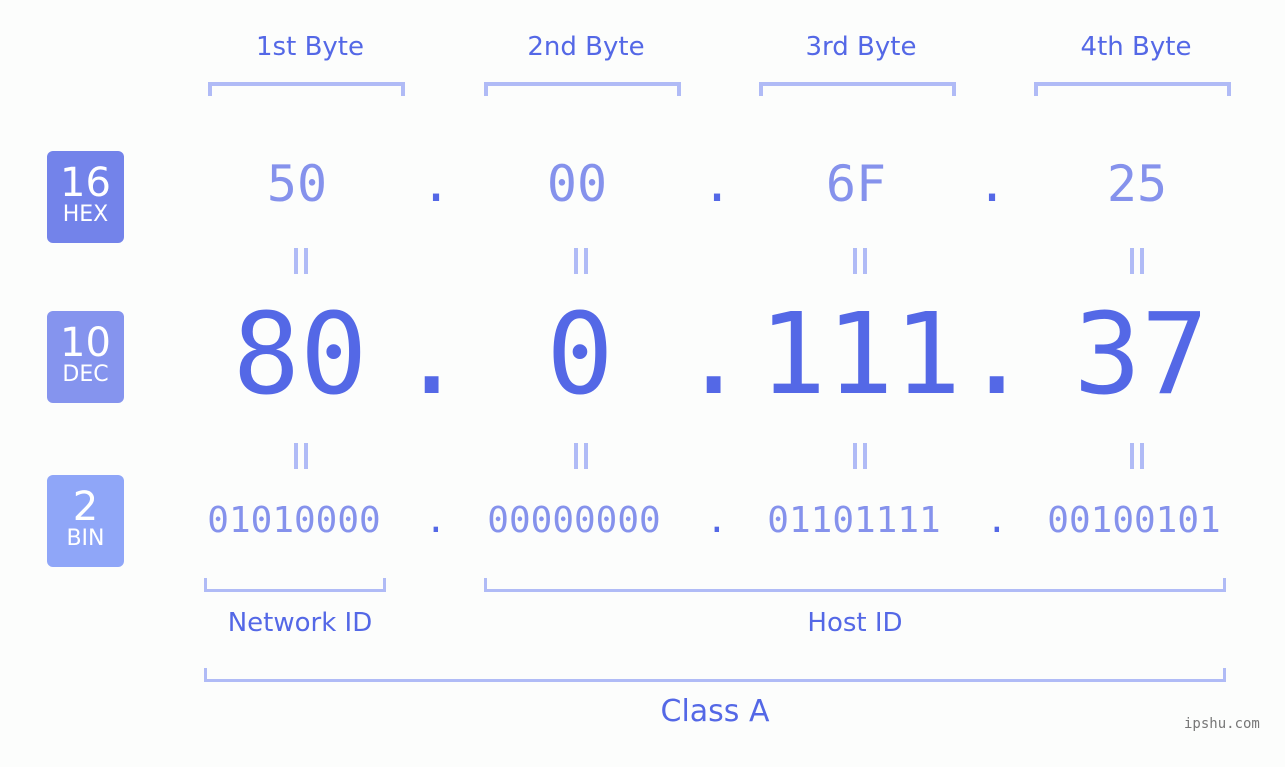  What do you see at coordinates (295, 585) in the screenshot?
I see `network-id-bracket` at bounding box center [295, 585].